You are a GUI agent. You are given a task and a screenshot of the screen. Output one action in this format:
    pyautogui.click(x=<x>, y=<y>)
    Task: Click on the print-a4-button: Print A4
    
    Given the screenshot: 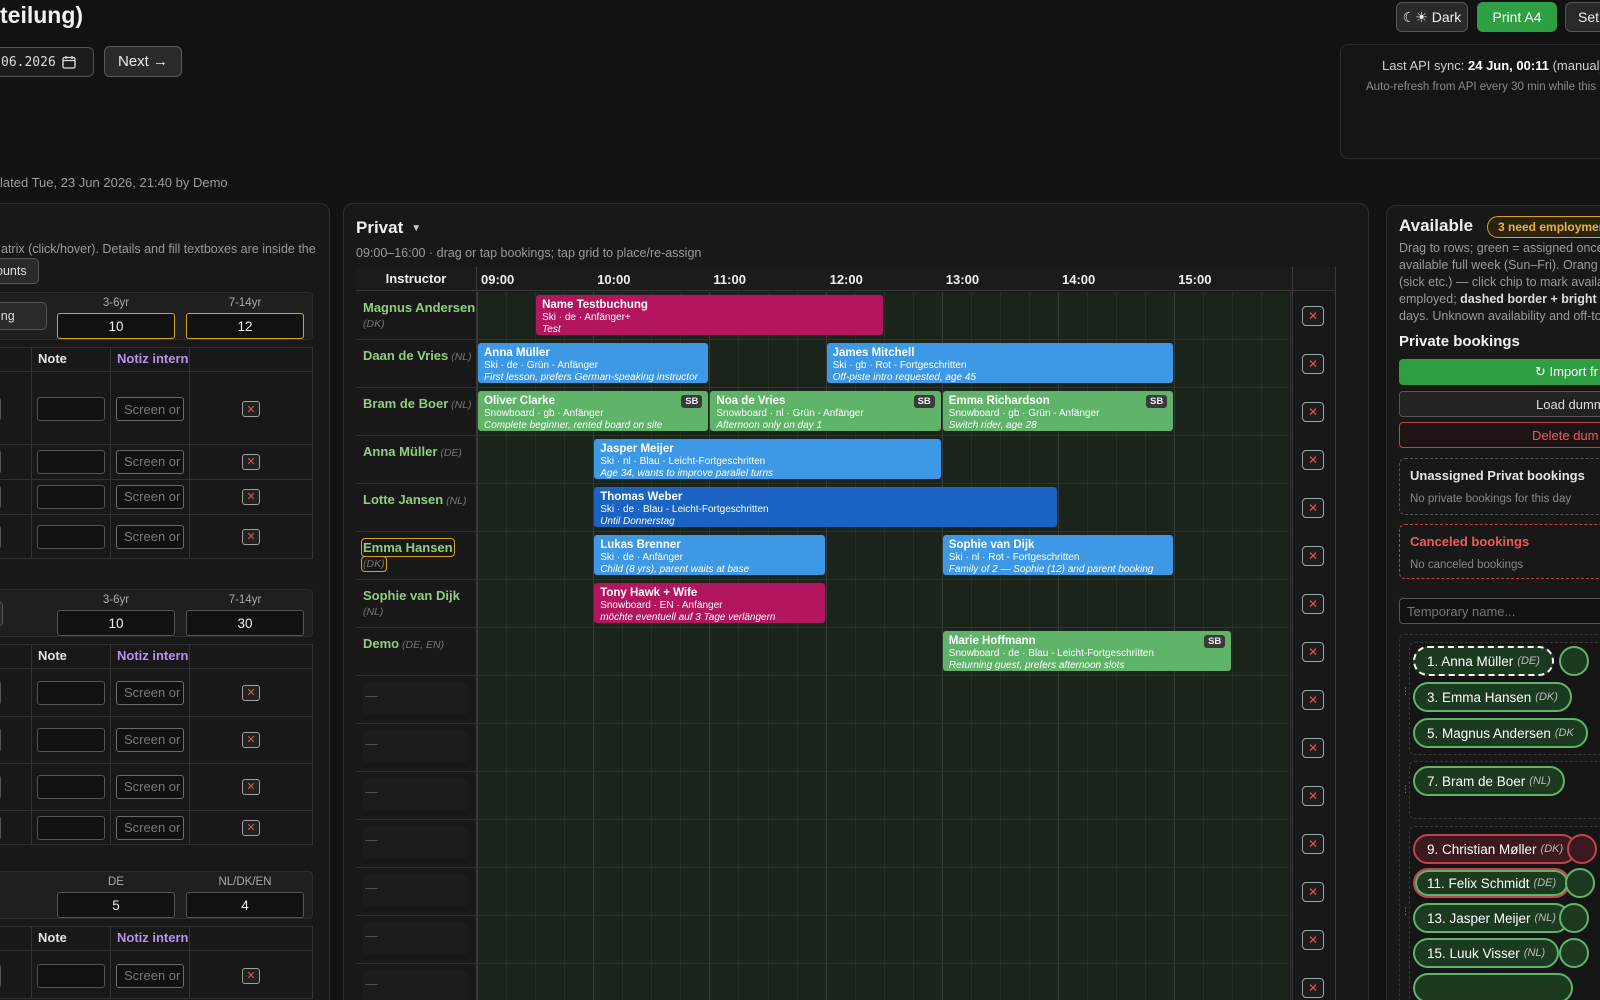 What is the action you would take?
    pyautogui.click(x=1517, y=17)
    